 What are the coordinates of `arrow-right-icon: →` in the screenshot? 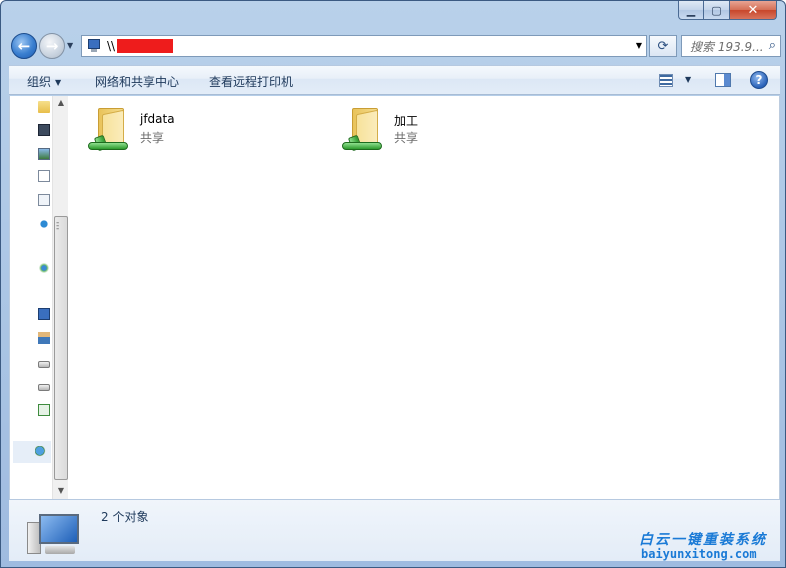 It's located at (52, 46).